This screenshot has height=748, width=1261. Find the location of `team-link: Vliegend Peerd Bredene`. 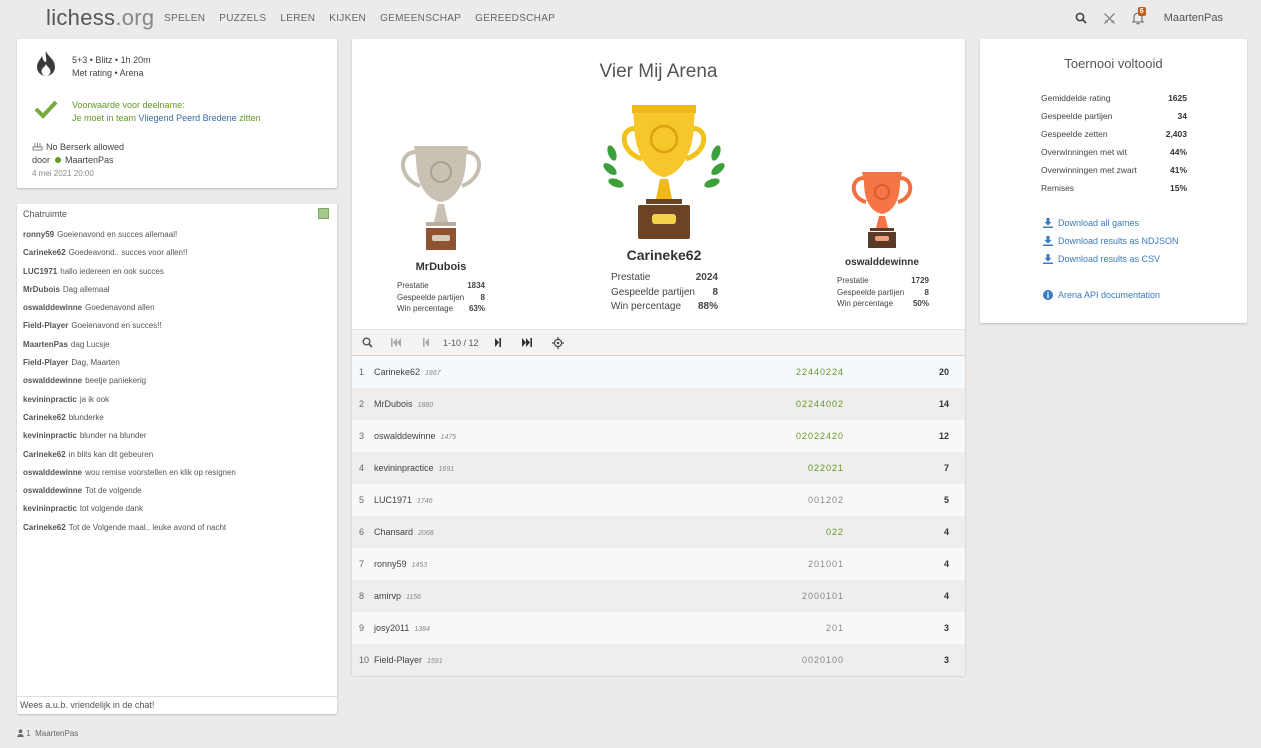

team-link: Vliegend Peerd Bredene is located at coordinates (188, 118).